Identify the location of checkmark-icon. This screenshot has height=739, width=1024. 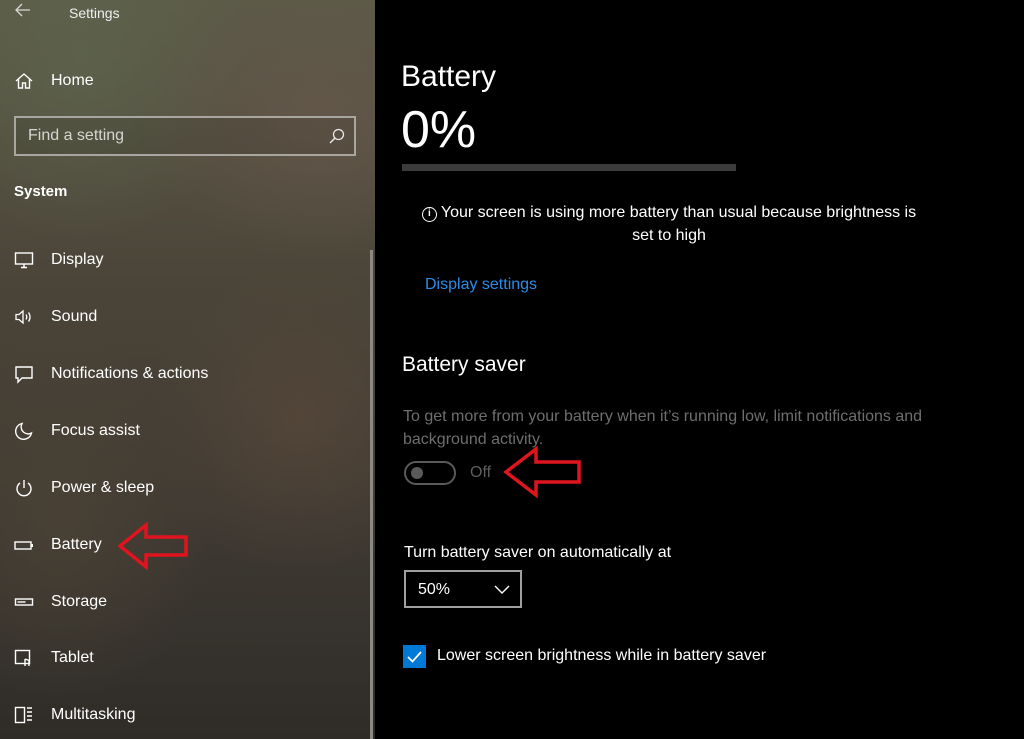
(414, 657).